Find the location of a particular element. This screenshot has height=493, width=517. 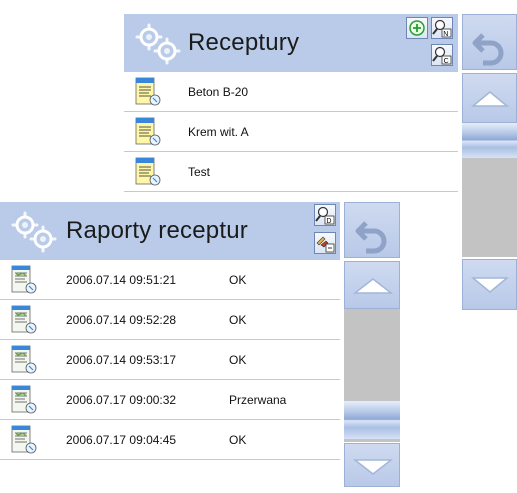

svg-text: C is located at coordinates (446, 61).